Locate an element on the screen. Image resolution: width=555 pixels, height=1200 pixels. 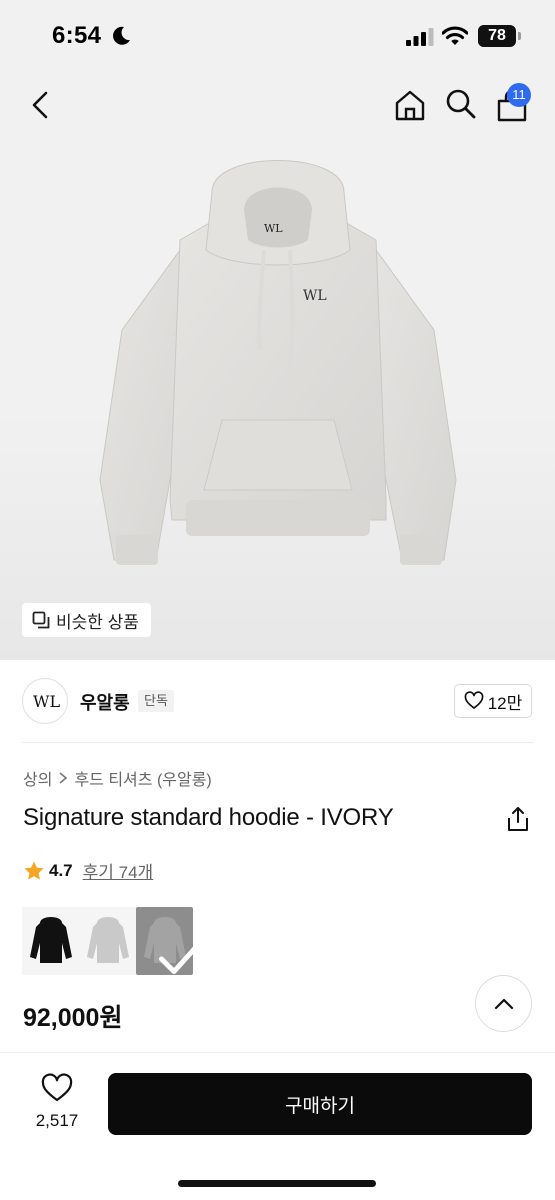
product-price: 92,000원 is located at coordinates (73, 1018).